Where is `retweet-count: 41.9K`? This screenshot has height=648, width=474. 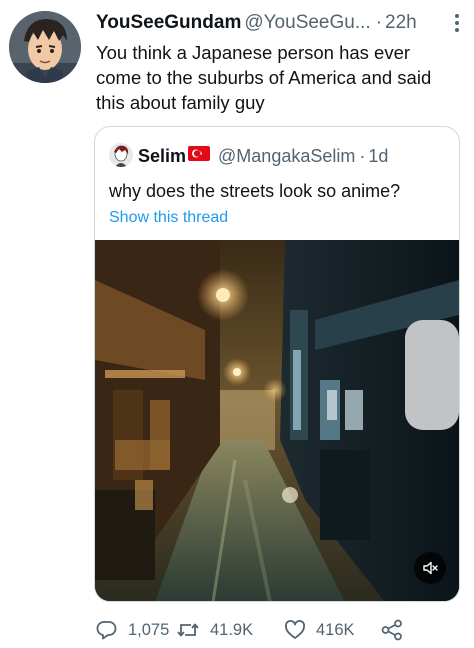
retweet-count: 41.9K is located at coordinates (232, 629).